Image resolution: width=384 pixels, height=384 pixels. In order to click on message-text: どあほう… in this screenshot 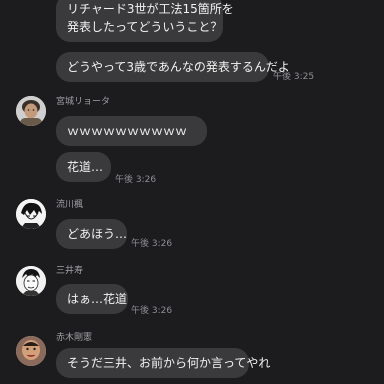, I will do `click(97, 234)`.